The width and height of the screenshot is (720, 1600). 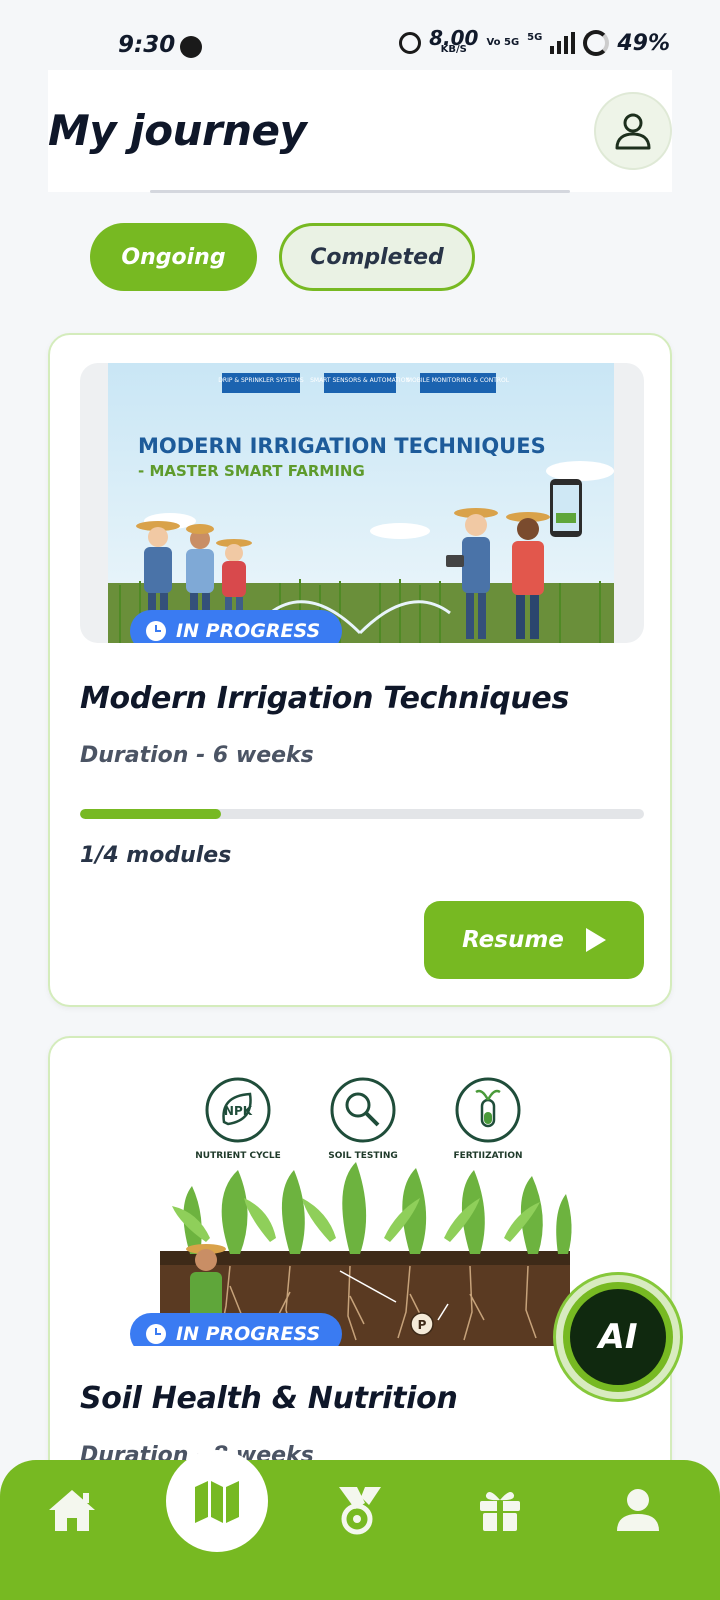 What do you see at coordinates (503, 42) in the screenshot?
I see `volte-indicator: Vo 5G` at bounding box center [503, 42].